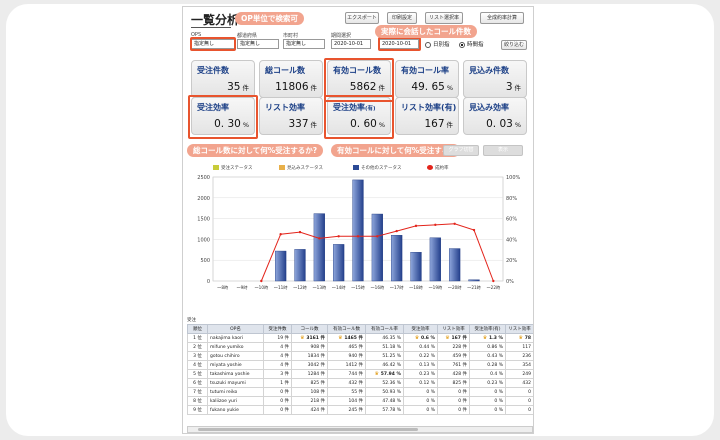 The image size is (720, 440). What do you see at coordinates (441, 45) in the screenshot?
I see `radio-day-label: 日別指` at bounding box center [441, 45].